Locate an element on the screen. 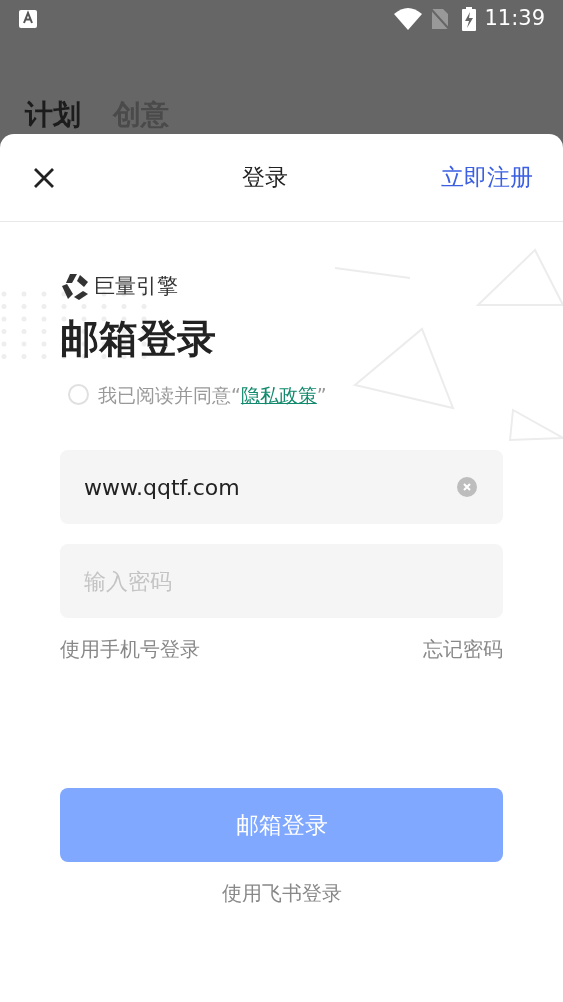 Image resolution: width=563 pixels, height=1002 pixels. battery-charging-icon is located at coordinates (469, 19).